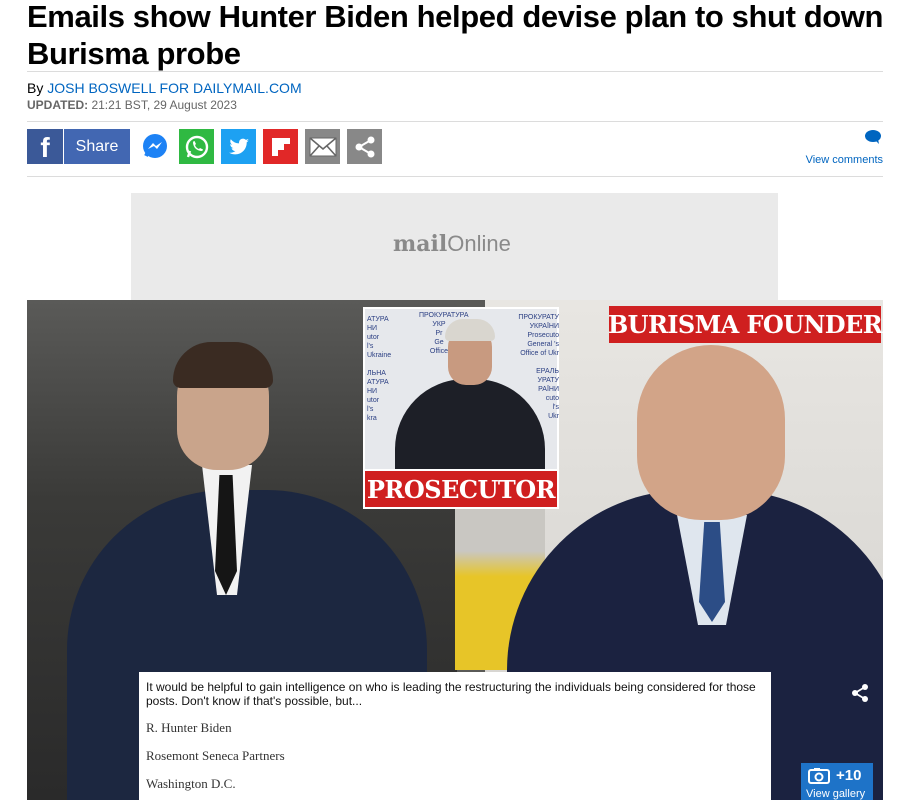  Describe the element at coordinates (189, 727) in the screenshot. I see `signature-line: R. Hunter Biden` at that location.